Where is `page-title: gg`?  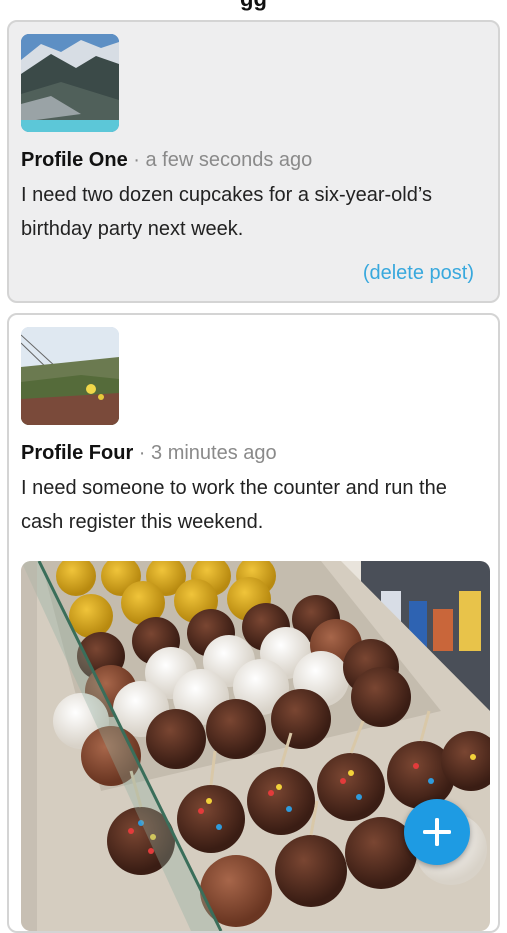
page-title: gg is located at coordinates (253, 5).